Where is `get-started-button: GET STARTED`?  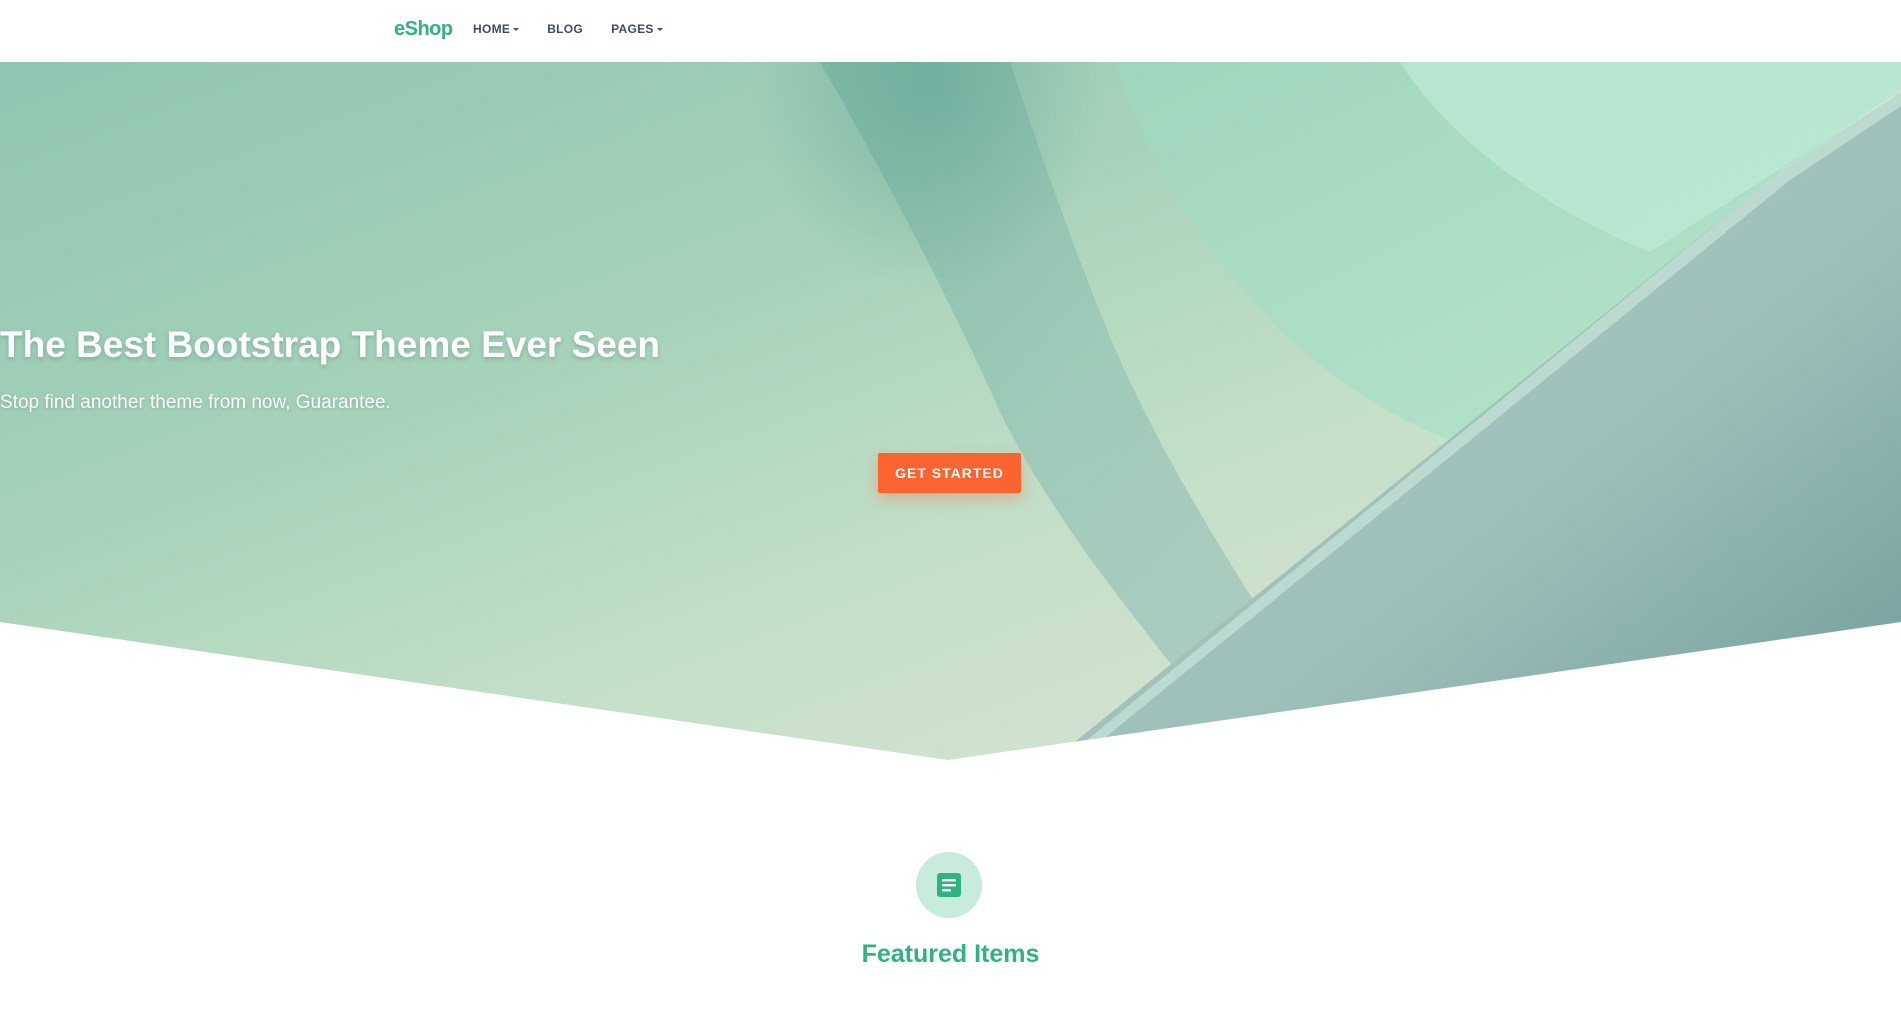 get-started-button: GET STARTED is located at coordinates (949, 473).